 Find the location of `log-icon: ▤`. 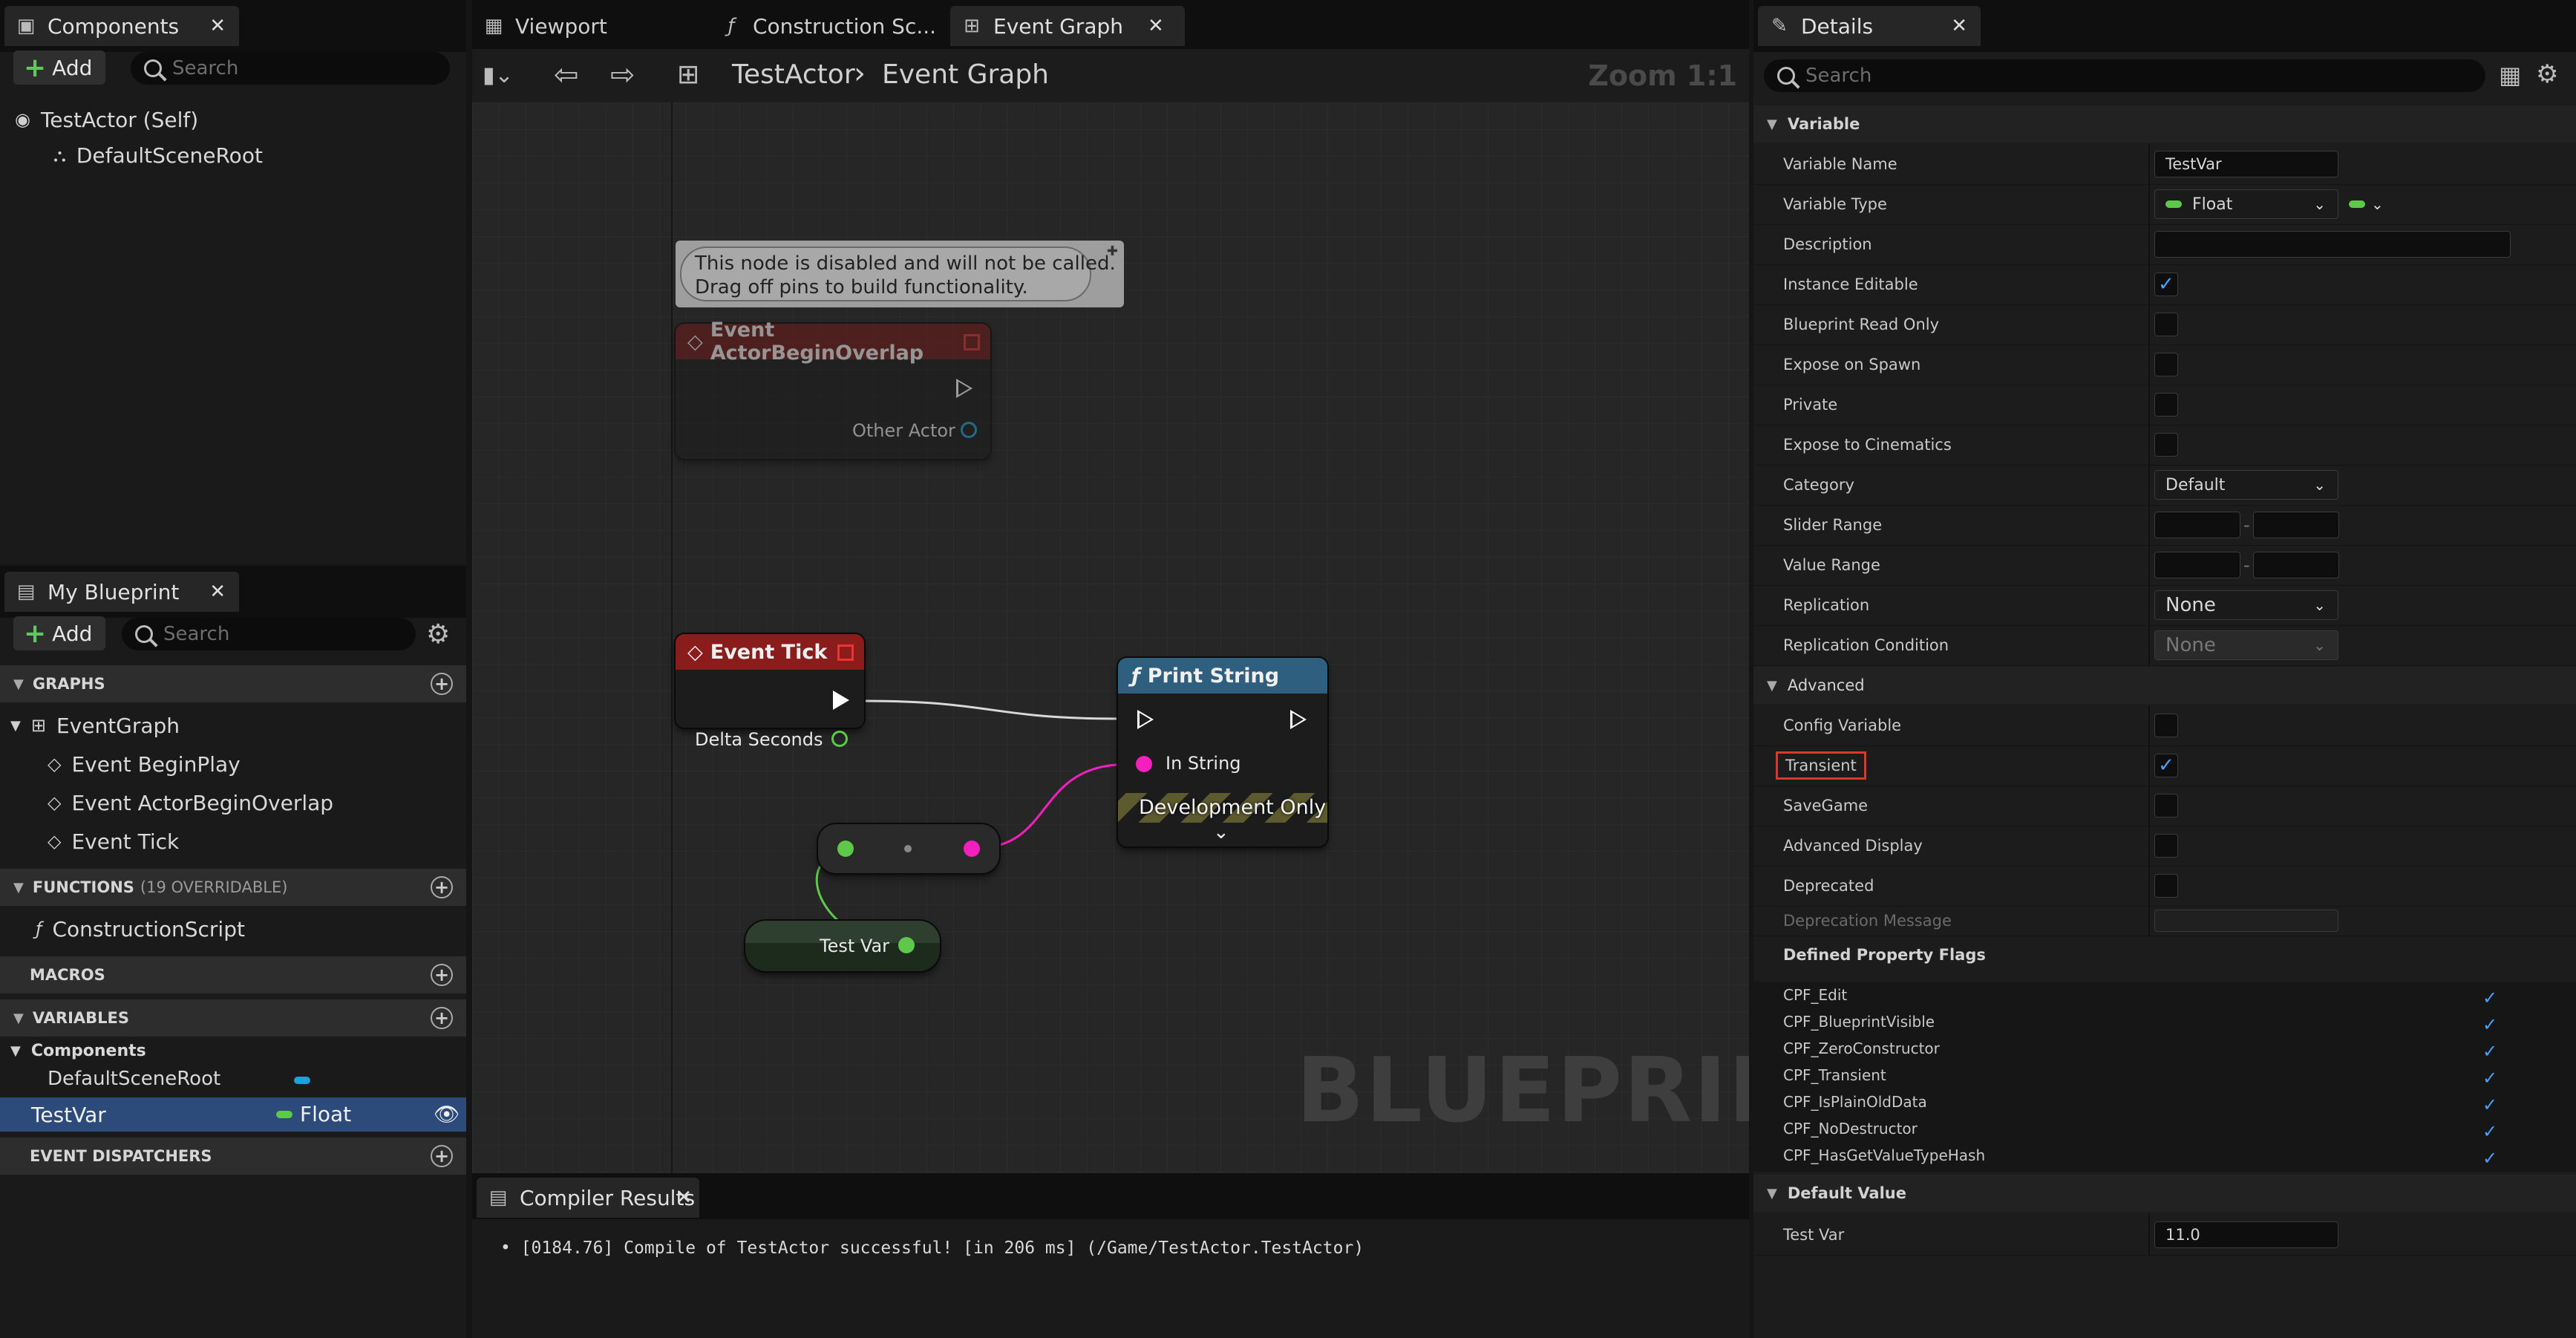

log-icon: ▤ is located at coordinates (498, 1198).